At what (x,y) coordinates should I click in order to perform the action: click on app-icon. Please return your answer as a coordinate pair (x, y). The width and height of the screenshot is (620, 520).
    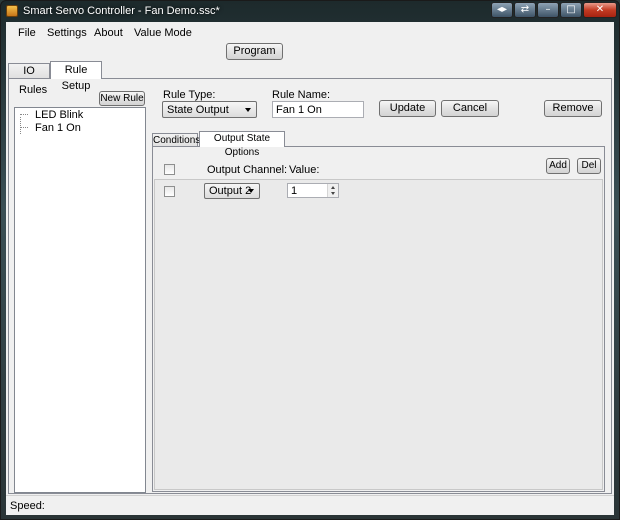
    Looking at the image, I should click on (12, 11).